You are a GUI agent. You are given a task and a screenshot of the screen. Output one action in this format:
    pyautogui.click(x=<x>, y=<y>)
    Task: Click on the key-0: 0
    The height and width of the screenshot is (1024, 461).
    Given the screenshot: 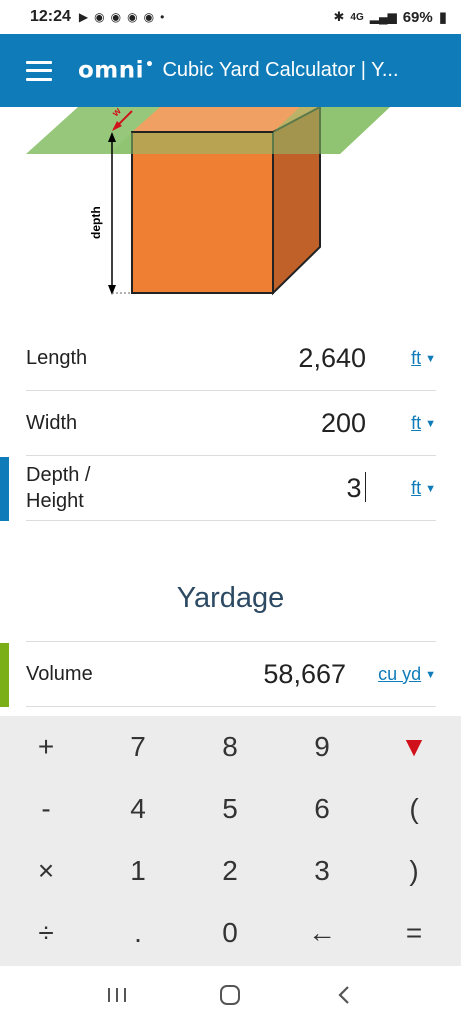 What is the action you would take?
    pyautogui.click(x=230, y=933)
    